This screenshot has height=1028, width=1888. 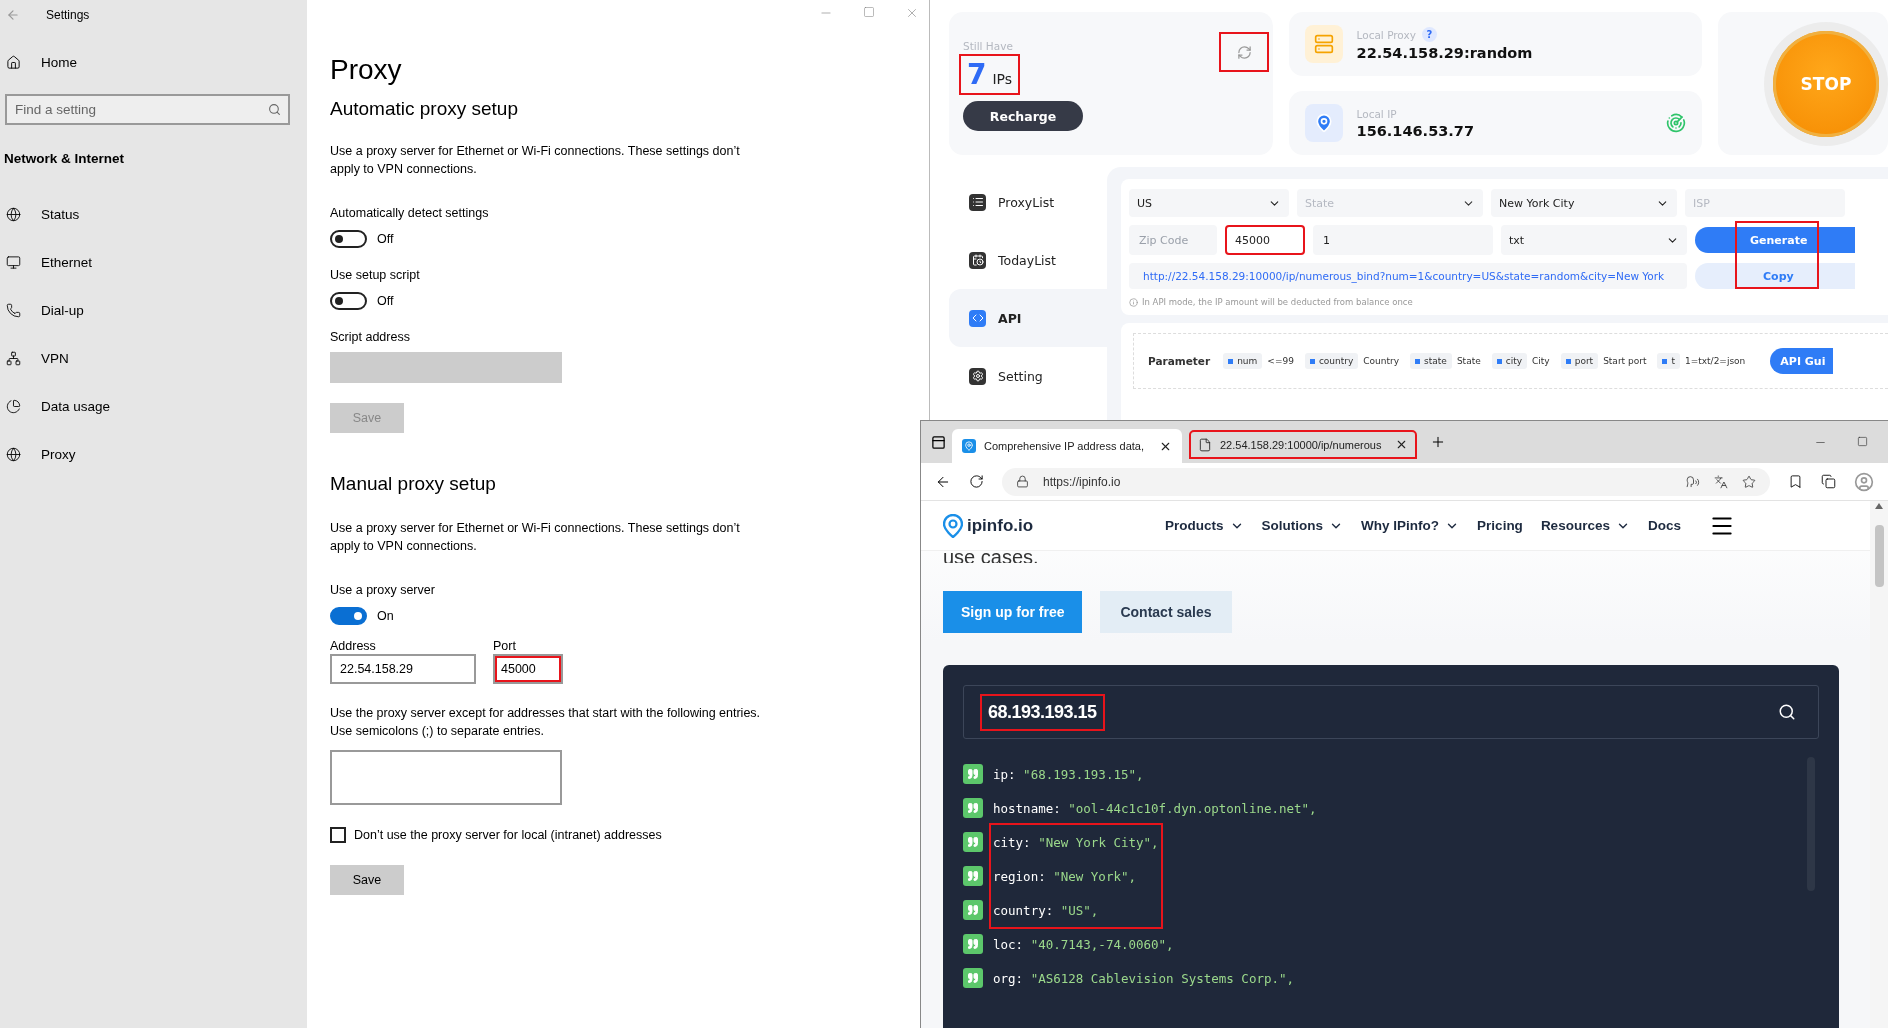 I want to click on speech-icon, so click(x=1693, y=481).